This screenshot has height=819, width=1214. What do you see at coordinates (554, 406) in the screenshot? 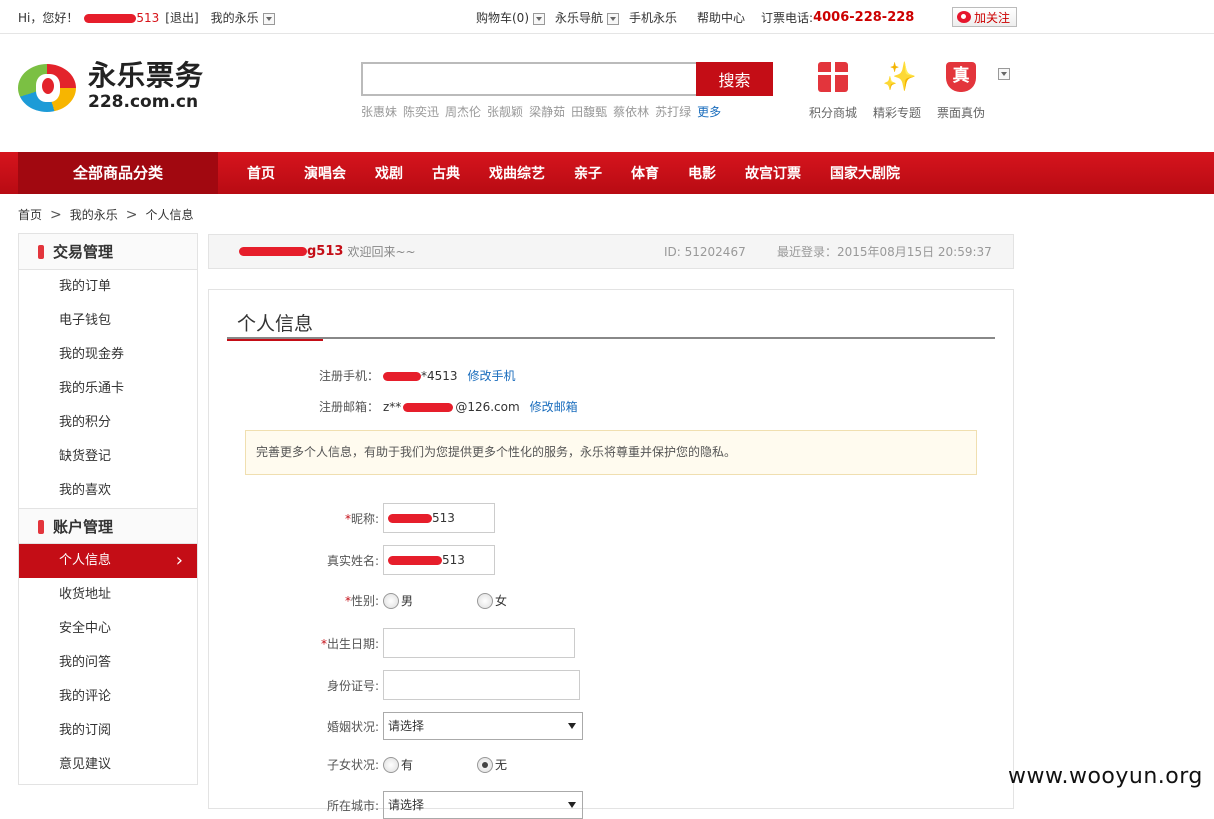
I see `change-email-link: 修改邮箱` at bounding box center [554, 406].